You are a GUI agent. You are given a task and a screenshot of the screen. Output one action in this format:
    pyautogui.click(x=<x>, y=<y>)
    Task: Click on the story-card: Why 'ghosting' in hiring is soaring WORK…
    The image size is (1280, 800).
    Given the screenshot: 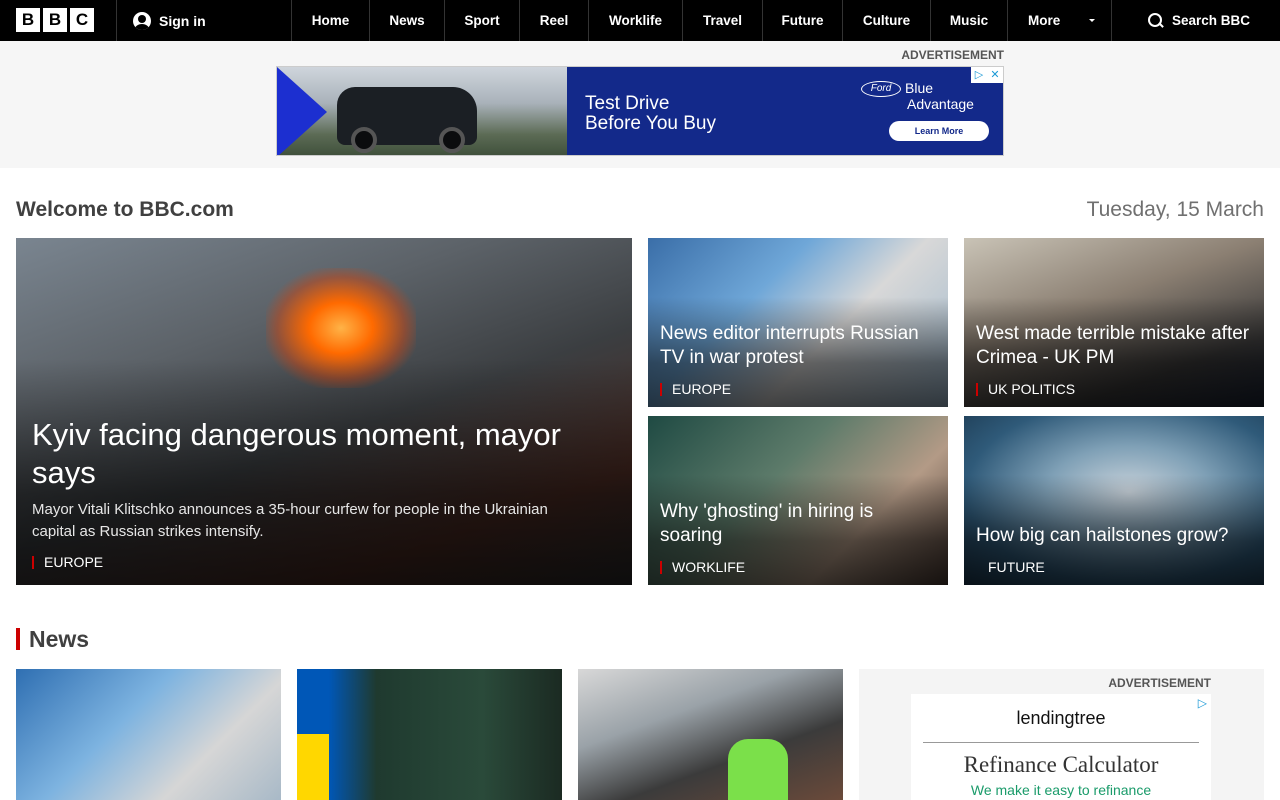 What is the action you would take?
    pyautogui.click(x=798, y=500)
    